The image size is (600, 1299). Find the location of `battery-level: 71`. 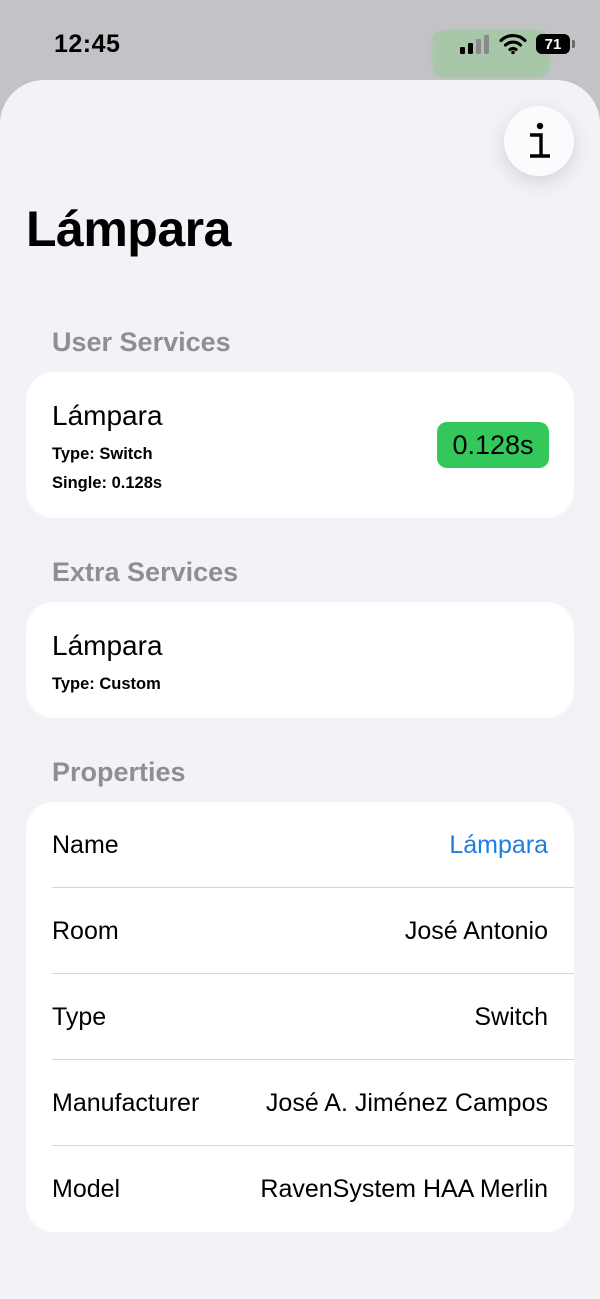

battery-level: 71 is located at coordinates (553, 44).